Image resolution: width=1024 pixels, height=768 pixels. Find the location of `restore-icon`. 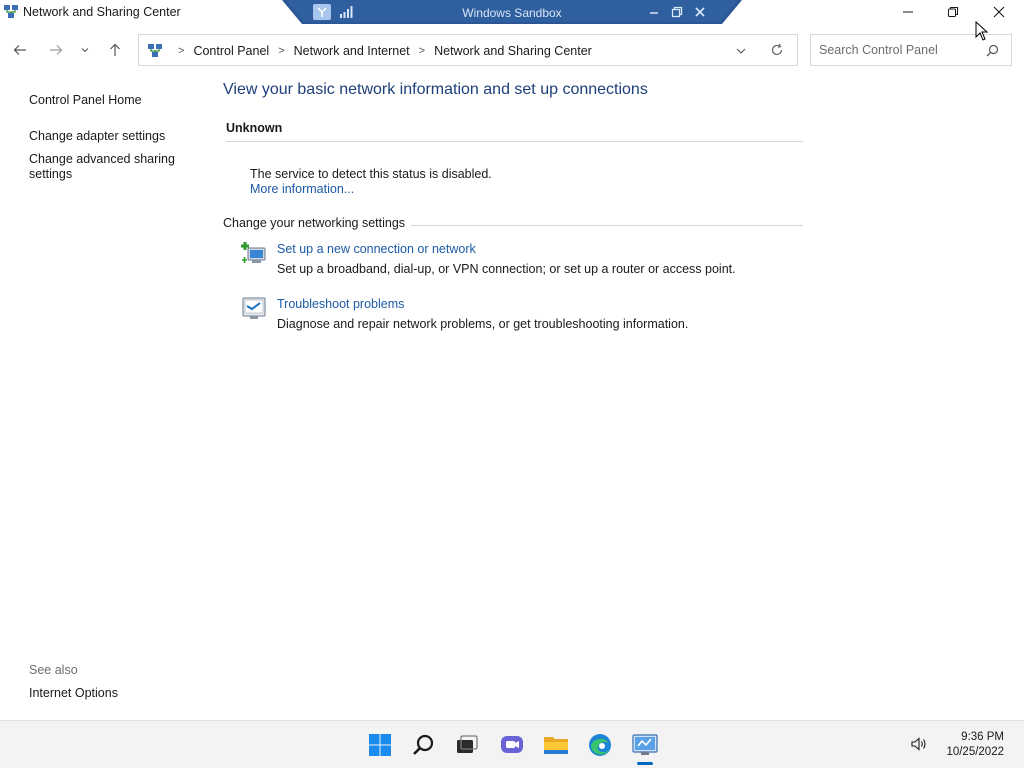

restore-icon is located at coordinates (953, 12).